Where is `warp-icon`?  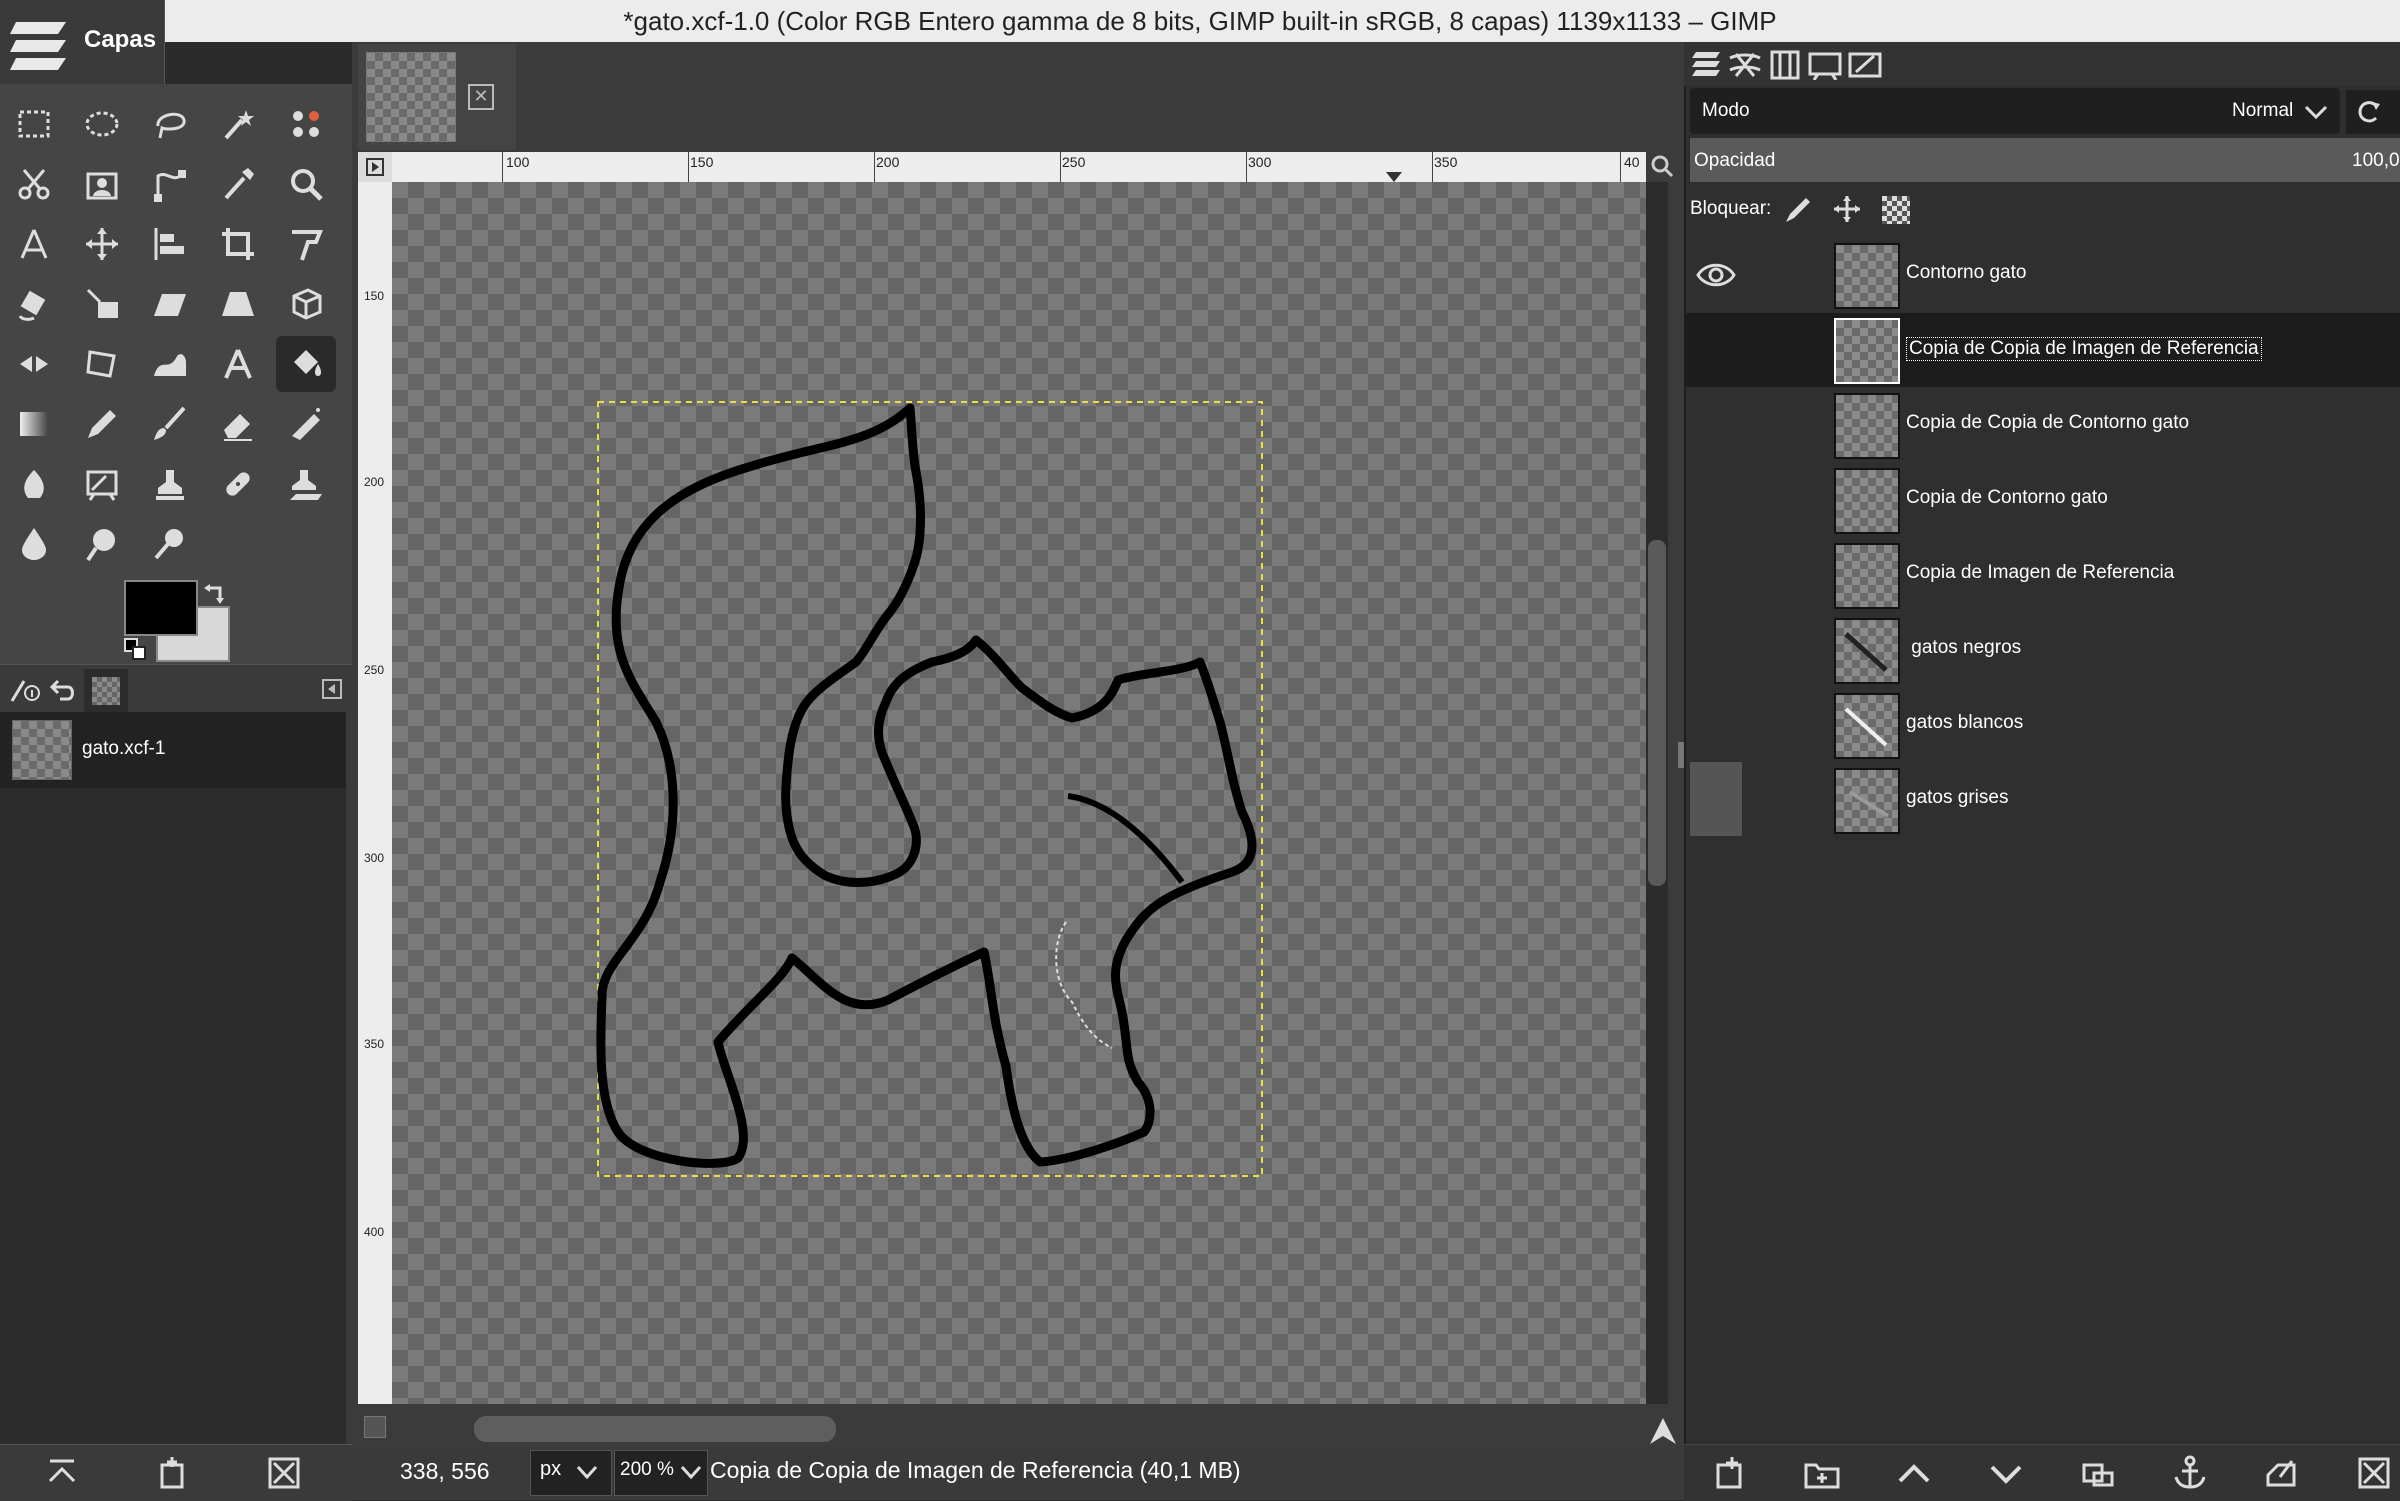
warp-icon is located at coordinates (170, 364).